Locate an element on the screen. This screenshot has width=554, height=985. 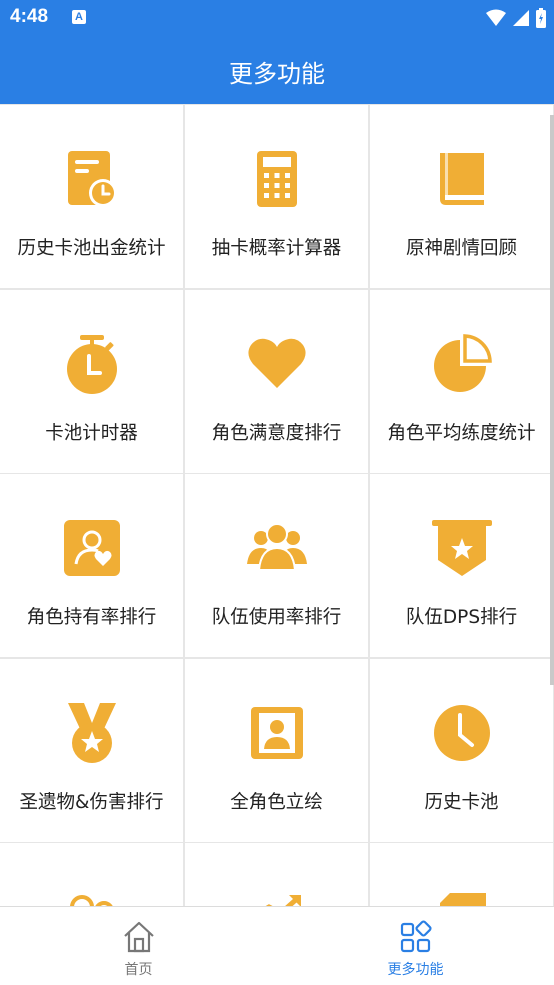
nav-label-home: 首页 is located at coordinates (138, 970).